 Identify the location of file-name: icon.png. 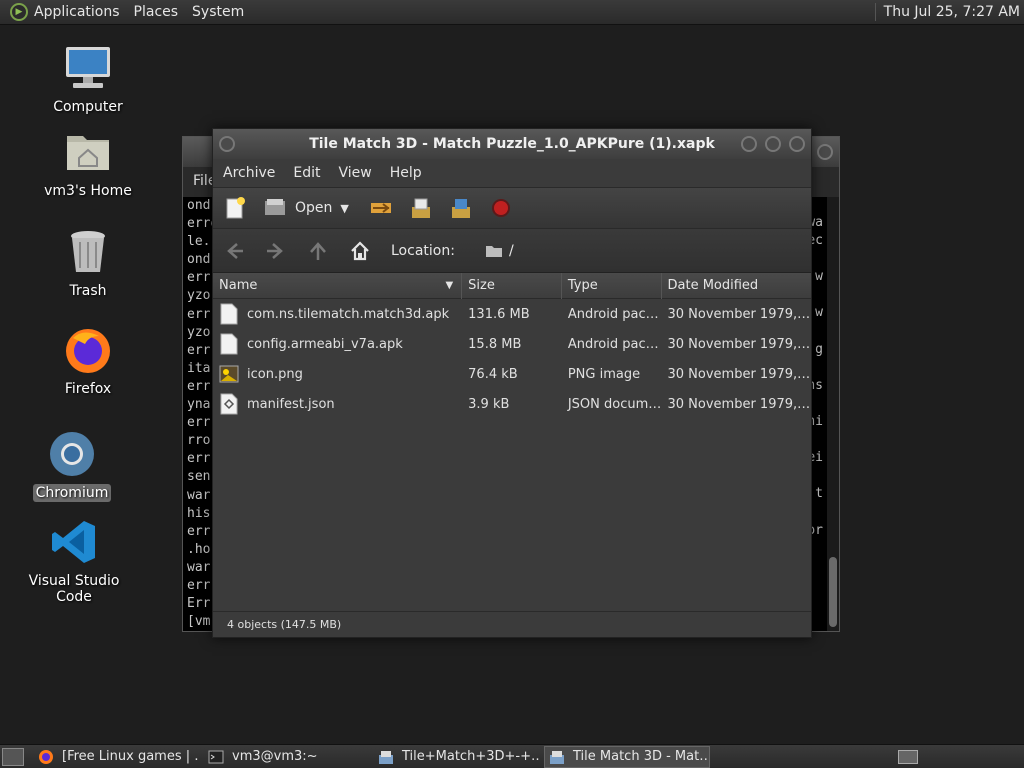
(275, 374).